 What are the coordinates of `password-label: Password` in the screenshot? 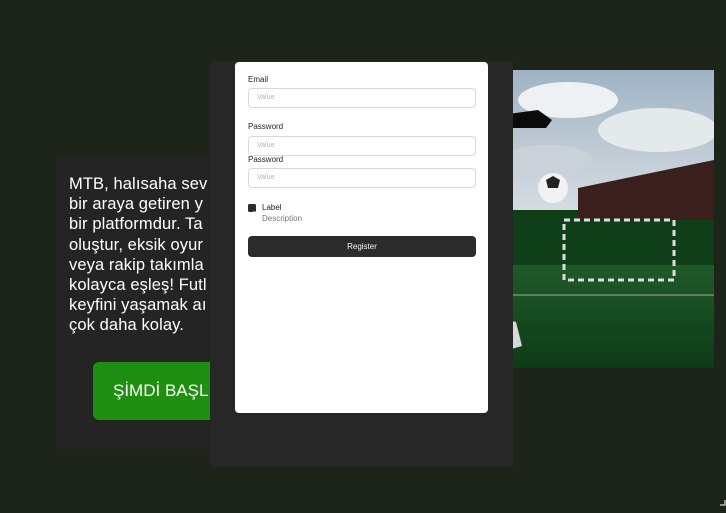 It's located at (266, 126).